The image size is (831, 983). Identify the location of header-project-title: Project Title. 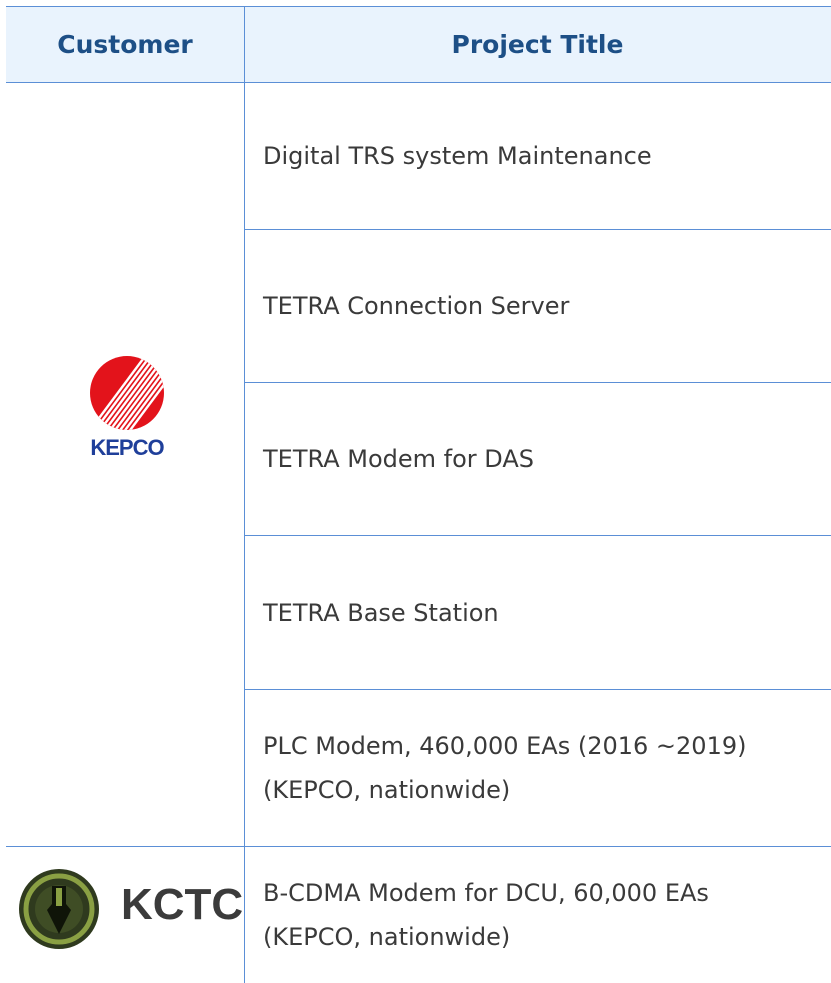
(537, 44).